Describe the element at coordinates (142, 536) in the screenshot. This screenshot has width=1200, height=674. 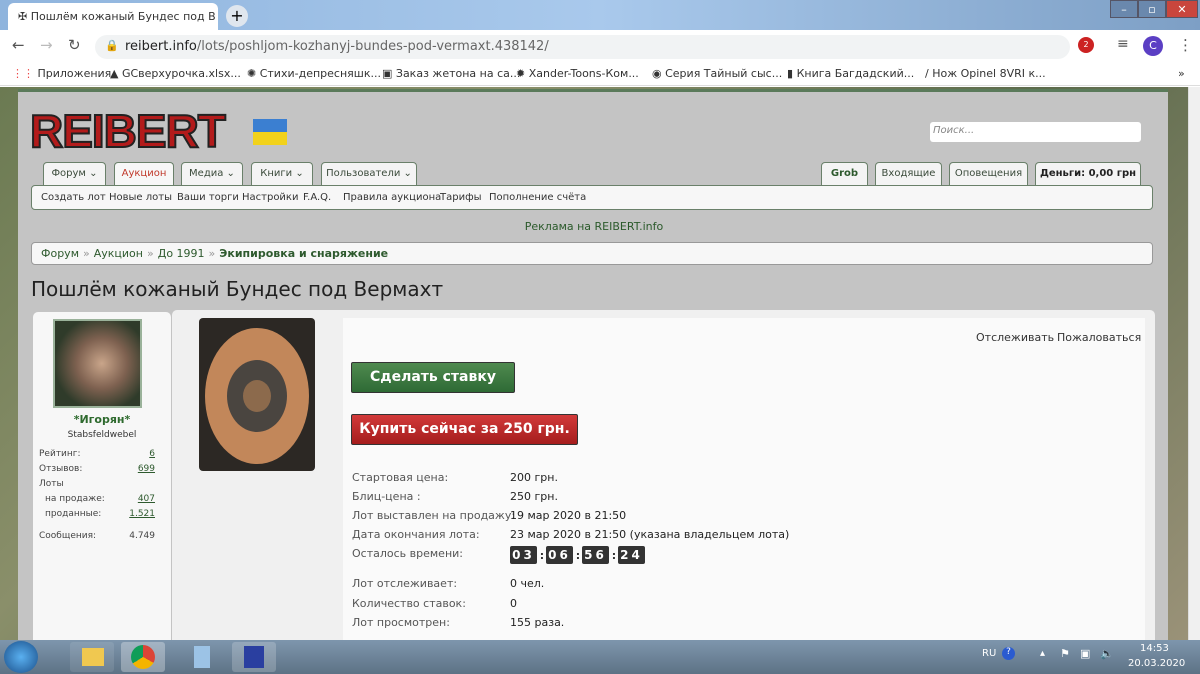
I see `posts-count: 4.749` at that location.